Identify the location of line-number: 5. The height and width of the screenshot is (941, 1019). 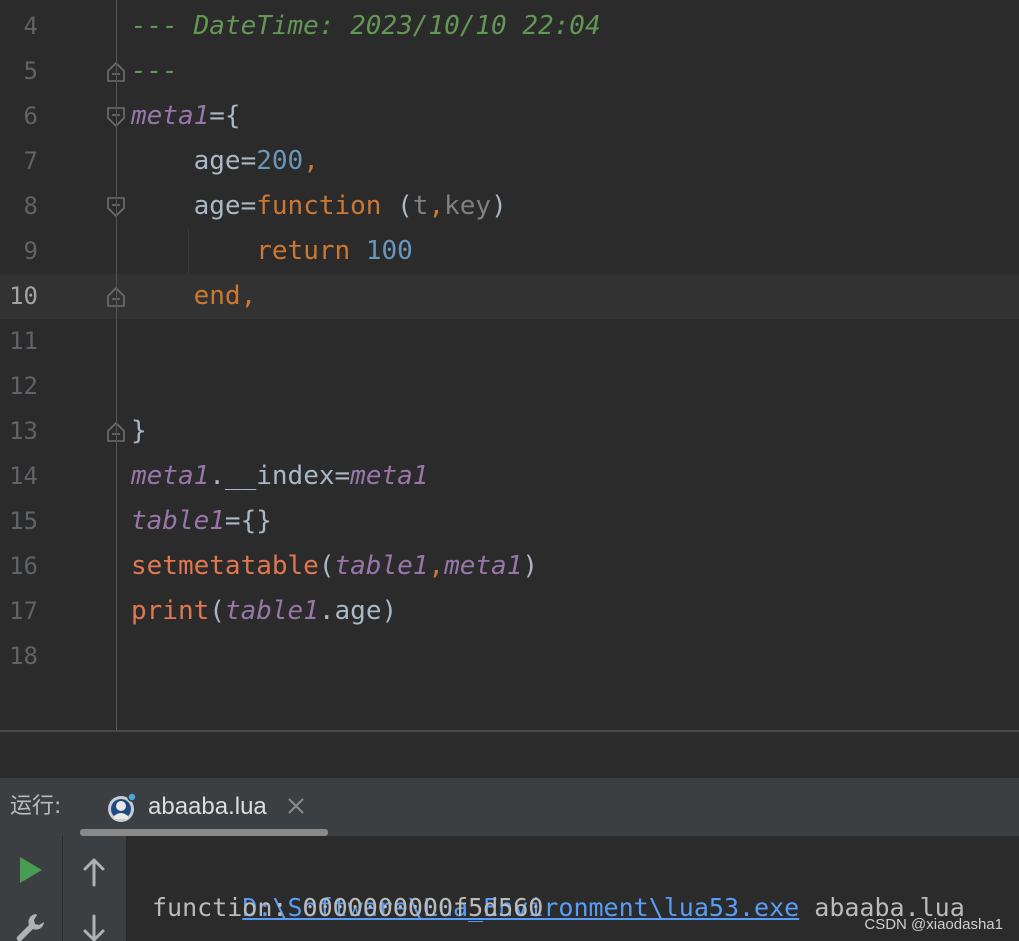
(19, 71).